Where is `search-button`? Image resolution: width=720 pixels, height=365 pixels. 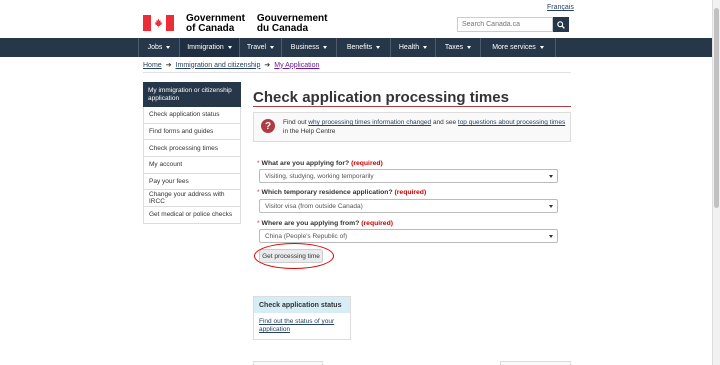 search-button is located at coordinates (561, 24).